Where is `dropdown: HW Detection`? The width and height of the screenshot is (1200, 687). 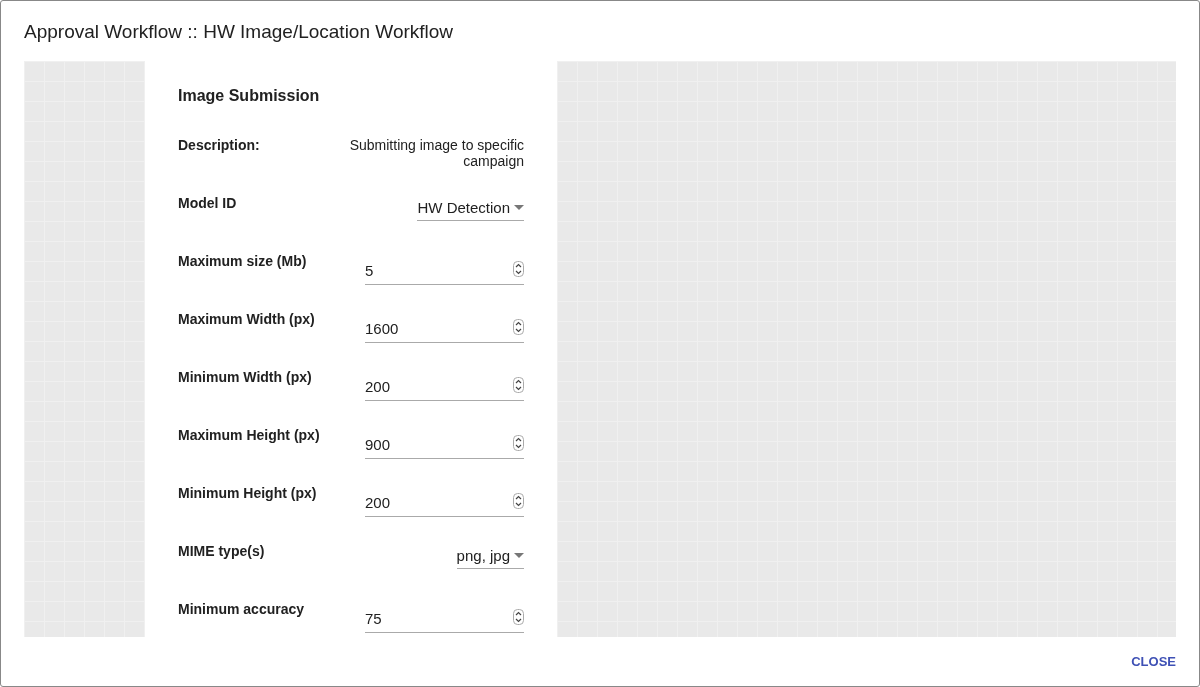
dropdown: HW Detection is located at coordinates (470, 208).